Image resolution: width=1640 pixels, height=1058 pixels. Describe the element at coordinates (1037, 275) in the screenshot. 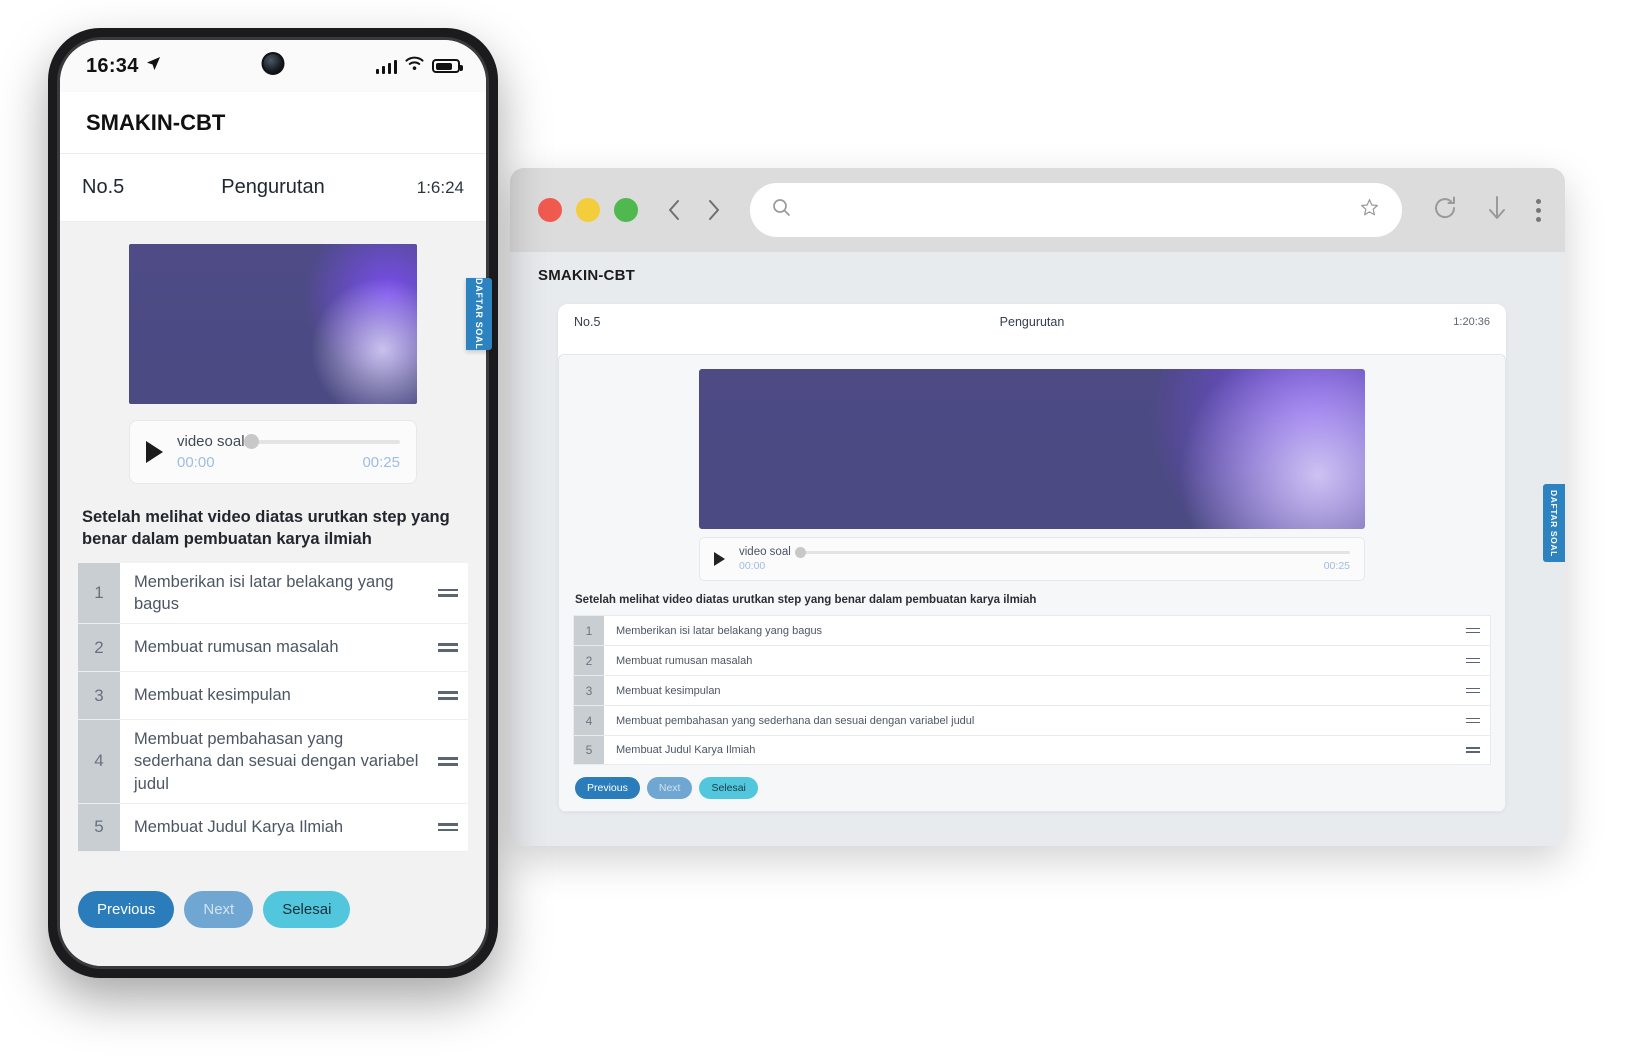

I see `site-navbar: SMAKIN-CBT` at that location.